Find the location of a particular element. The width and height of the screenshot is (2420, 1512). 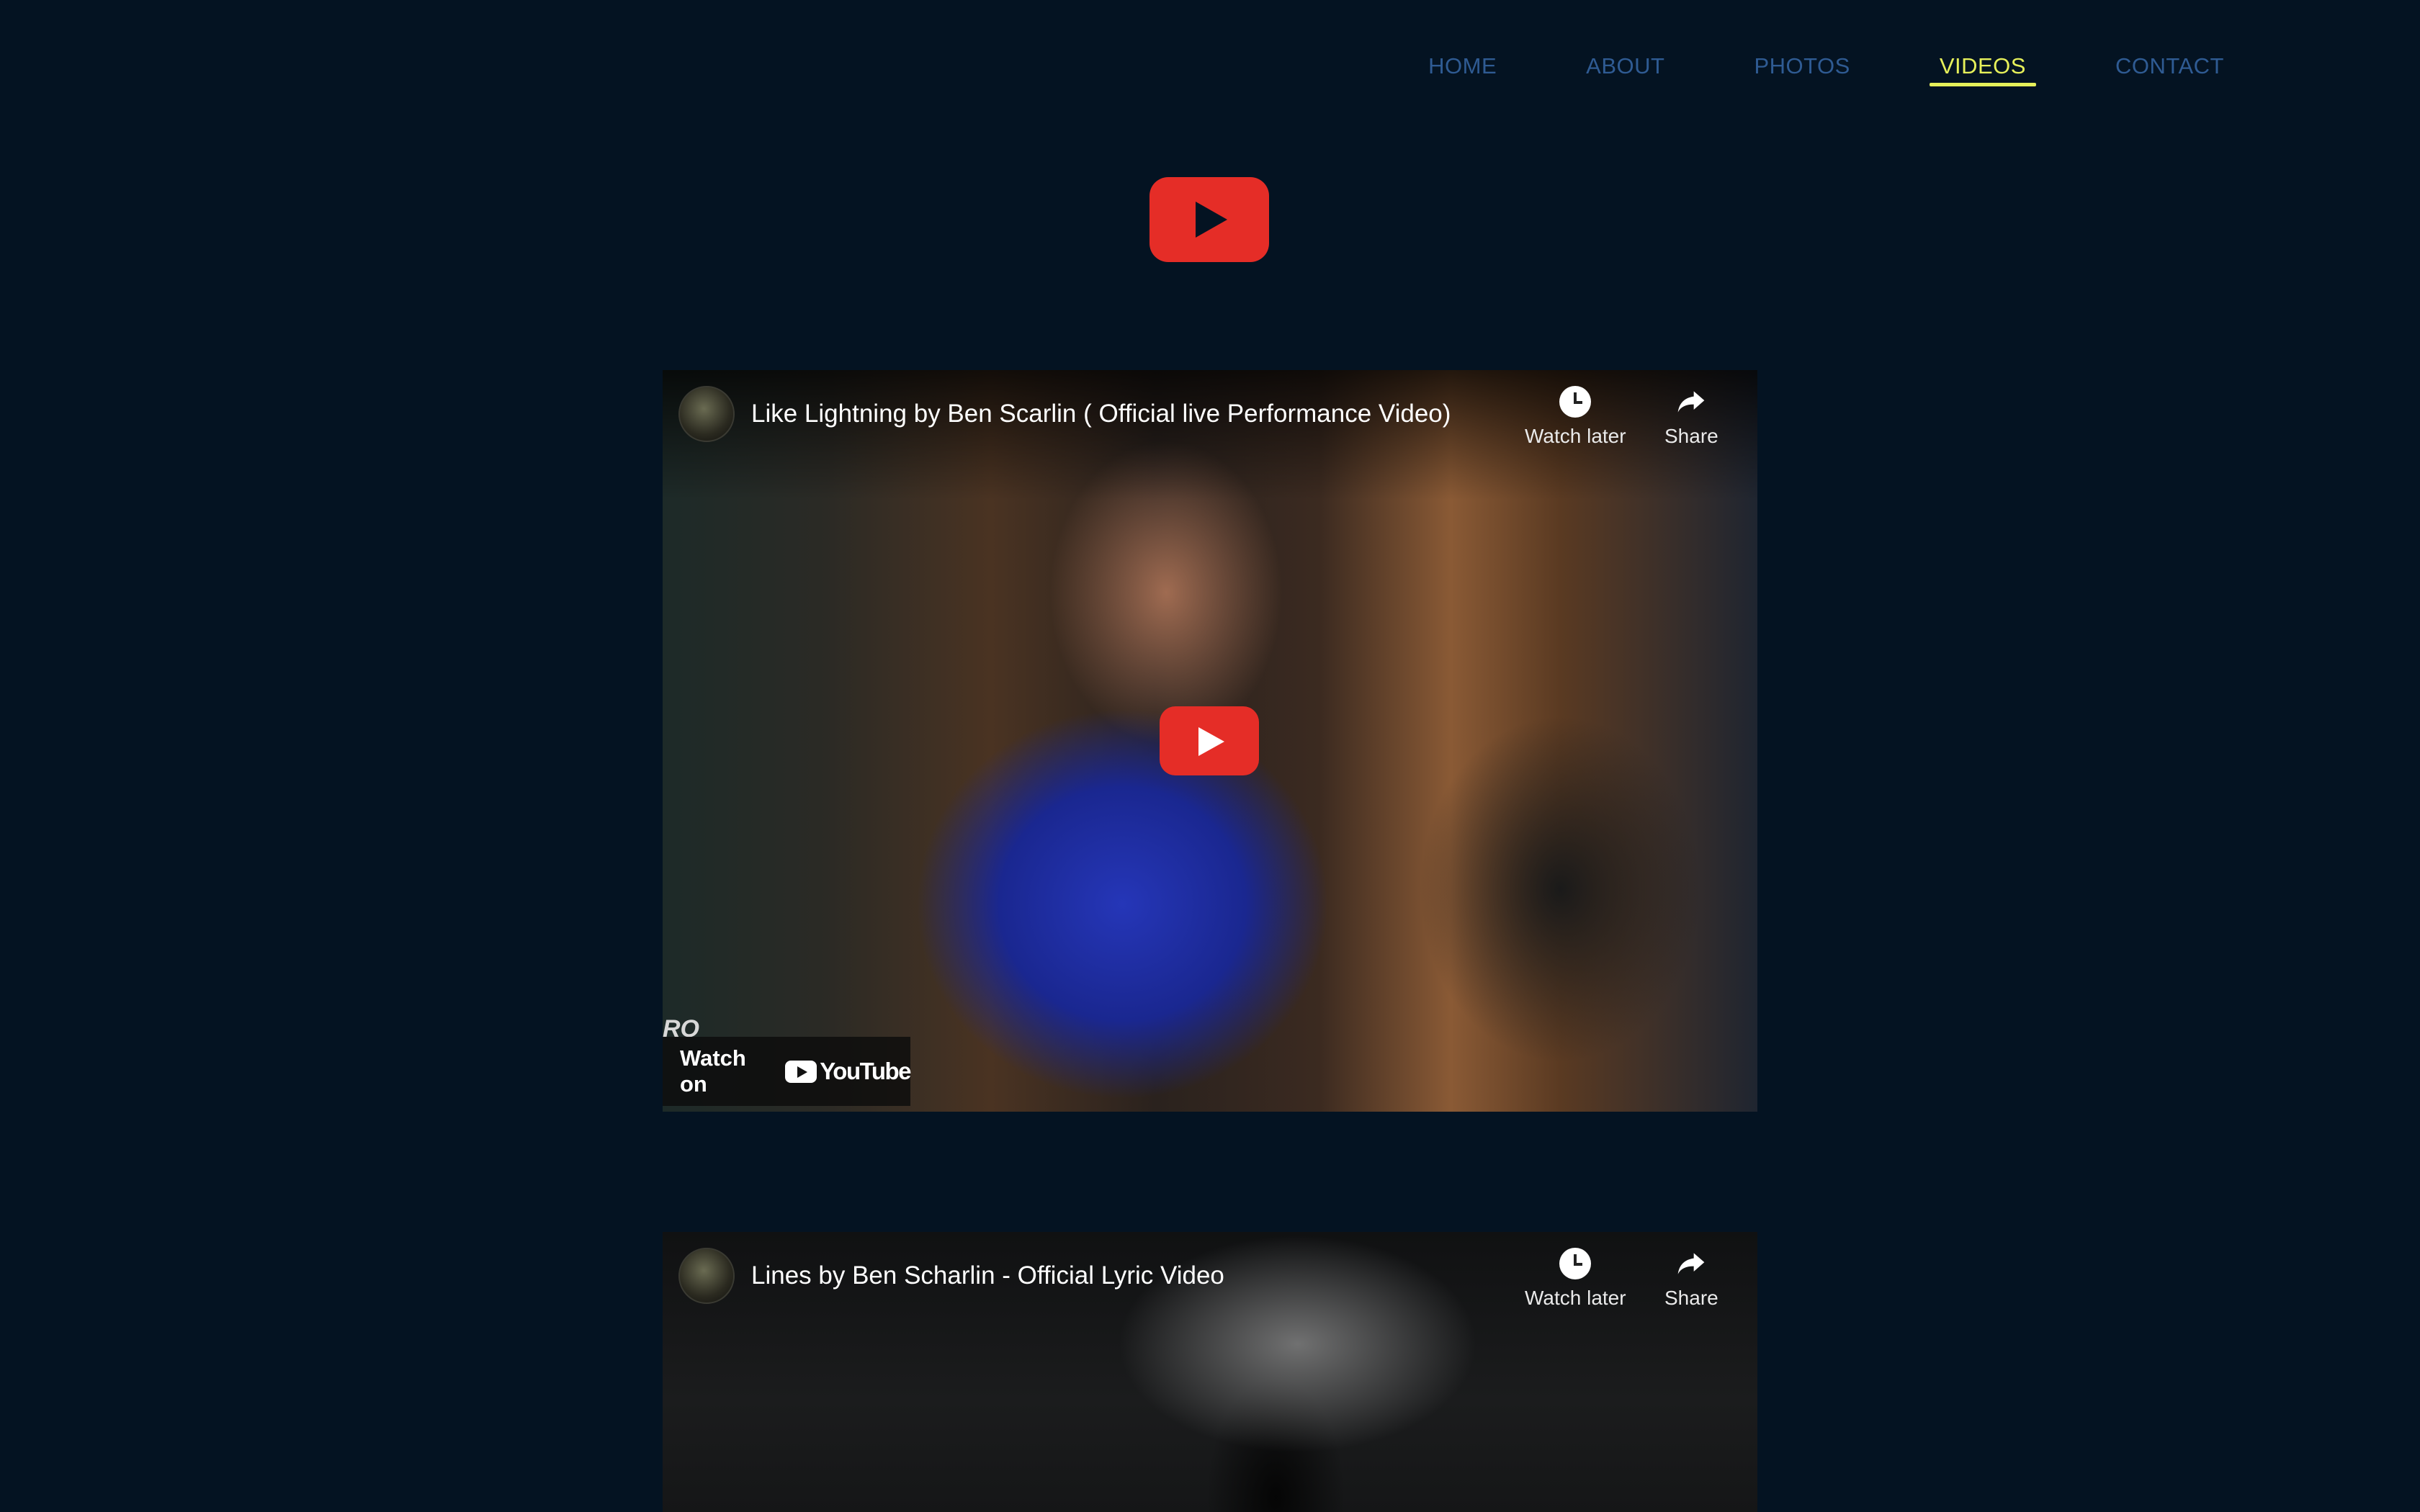

watch-on-label: Watch on is located at coordinates (713, 1071).